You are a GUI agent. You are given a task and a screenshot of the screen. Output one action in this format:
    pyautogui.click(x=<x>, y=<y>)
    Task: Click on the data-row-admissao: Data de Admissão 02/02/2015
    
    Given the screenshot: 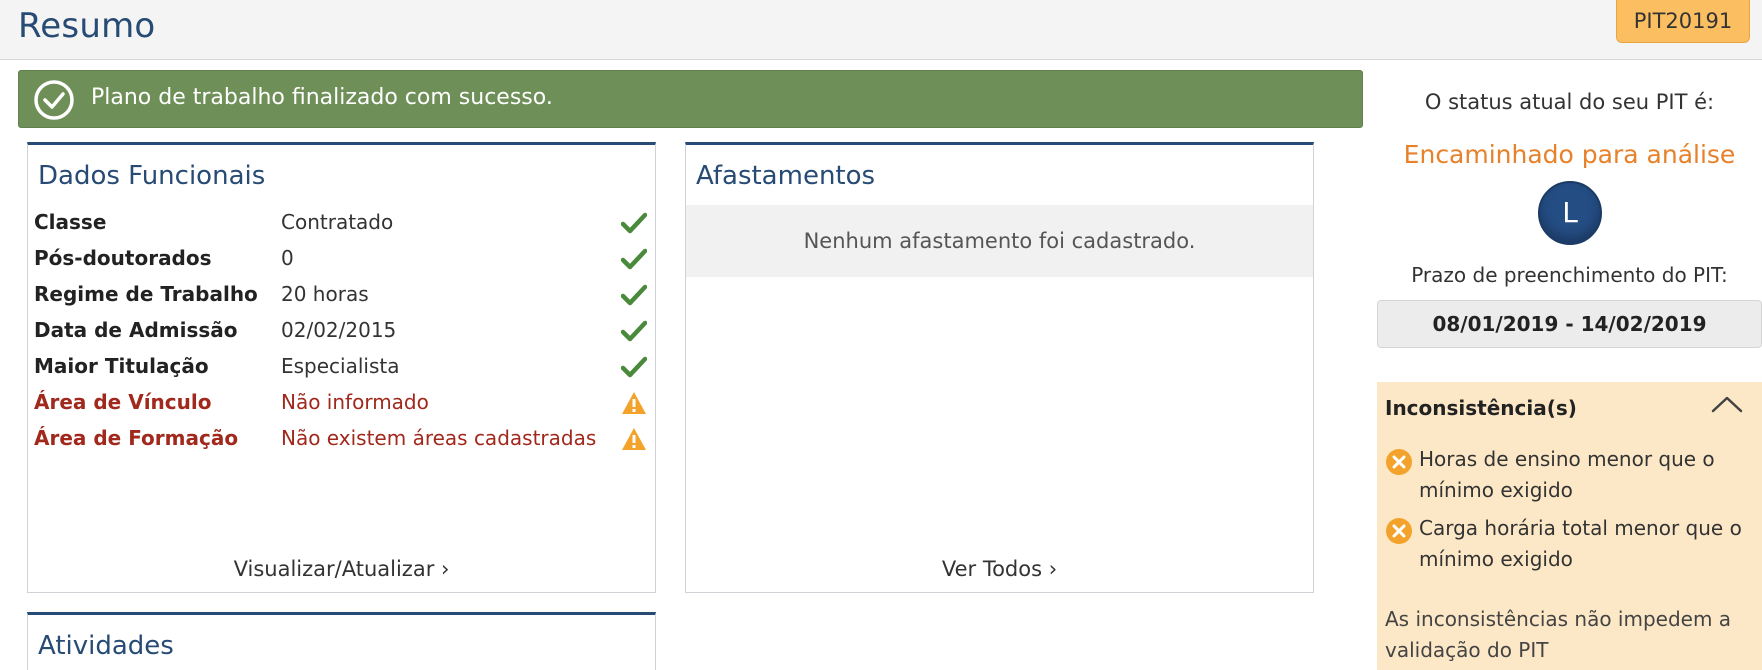 What is the action you would take?
    pyautogui.click(x=341, y=330)
    